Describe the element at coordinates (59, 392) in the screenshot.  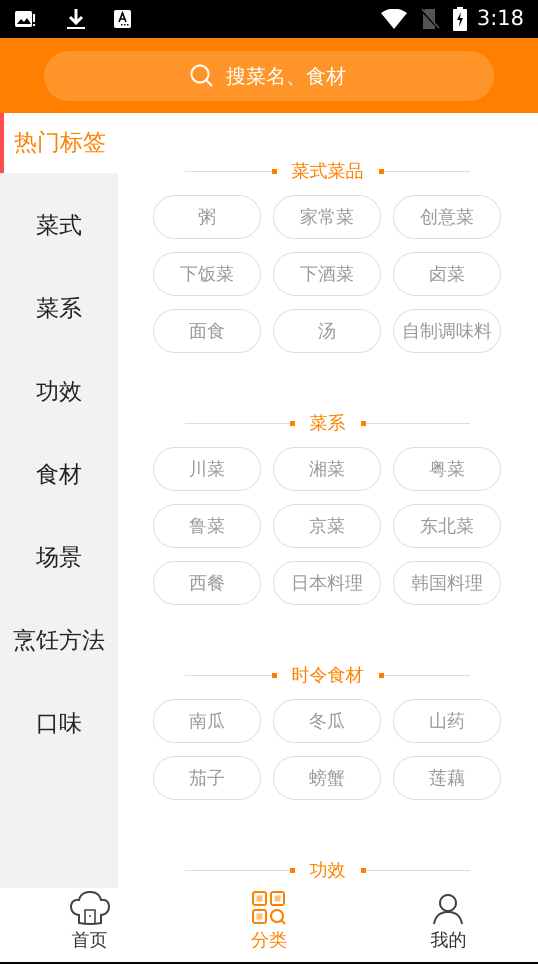
I see `sidebar-item: 功效` at that location.